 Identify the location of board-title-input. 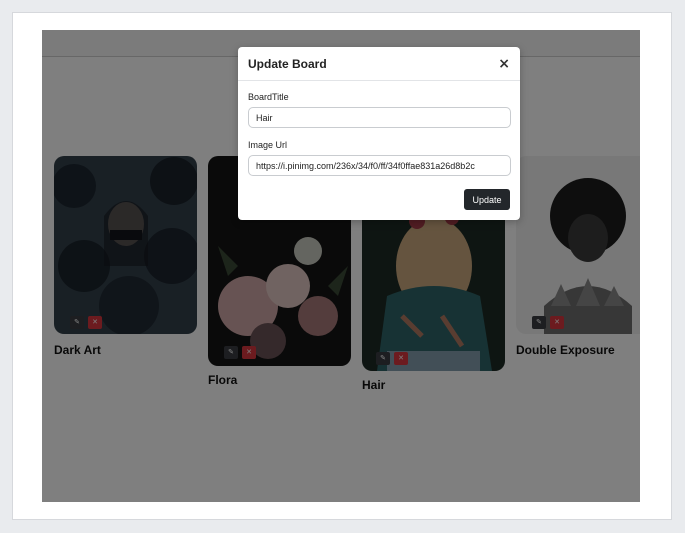
(379, 117).